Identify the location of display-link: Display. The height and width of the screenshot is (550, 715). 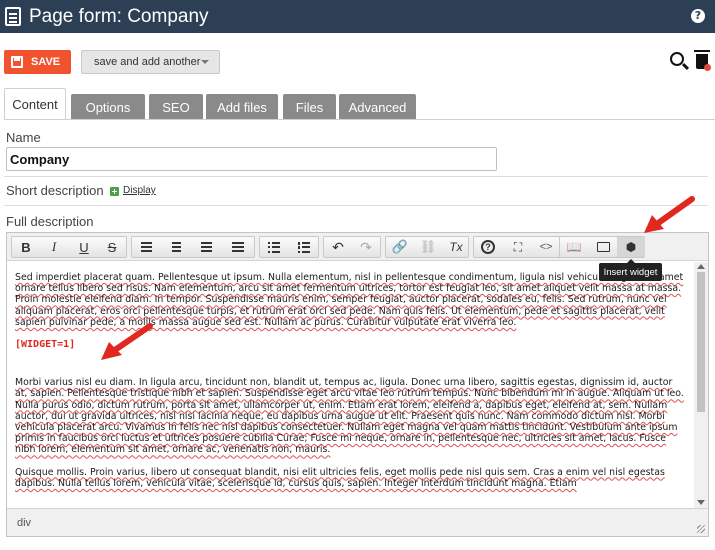
(139, 190).